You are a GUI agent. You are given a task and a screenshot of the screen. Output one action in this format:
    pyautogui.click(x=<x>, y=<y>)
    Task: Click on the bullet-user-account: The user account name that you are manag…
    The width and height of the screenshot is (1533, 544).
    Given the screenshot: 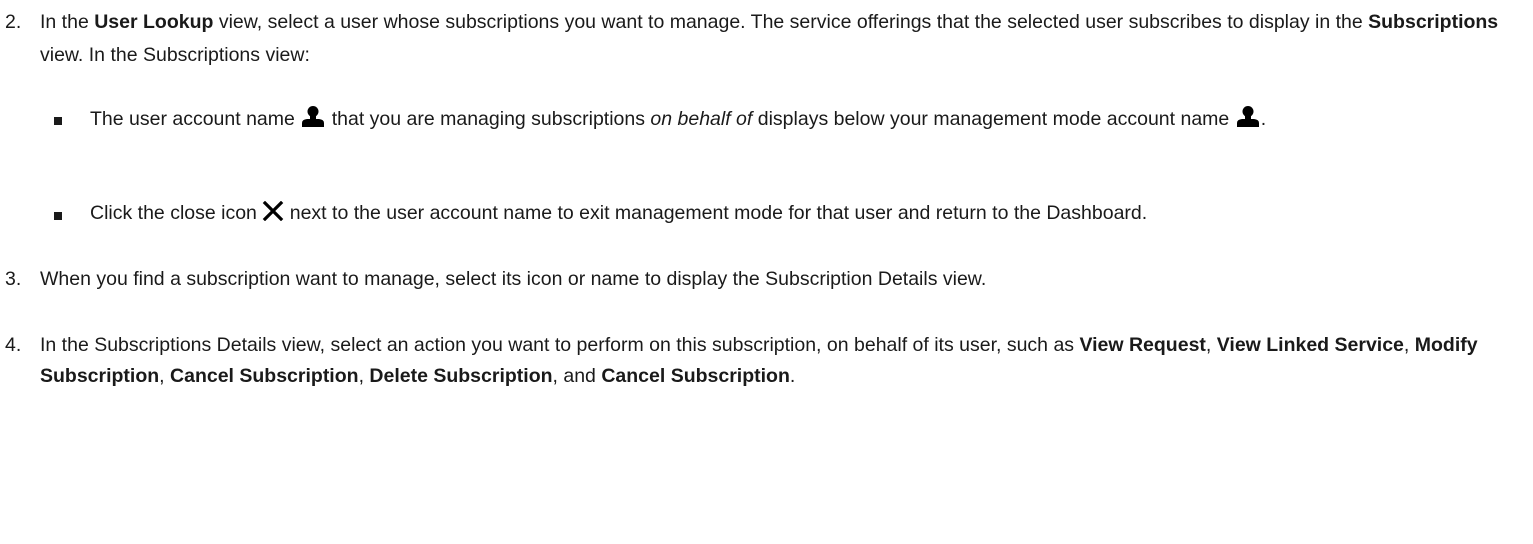 What is the action you would take?
    pyautogui.click(x=780, y=119)
    